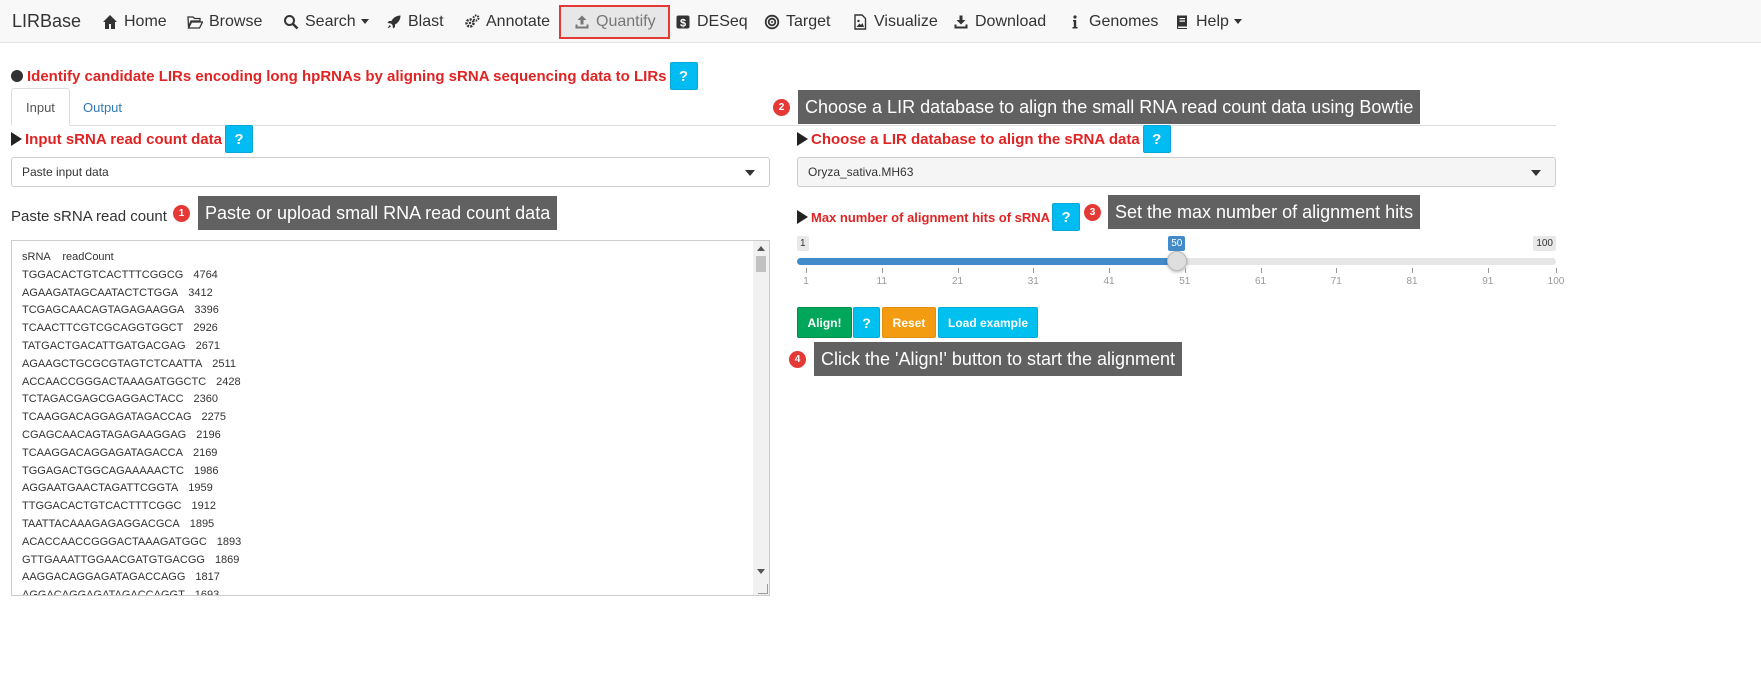 The image size is (1761, 696). I want to click on nav-target: Target, so click(796, 21).